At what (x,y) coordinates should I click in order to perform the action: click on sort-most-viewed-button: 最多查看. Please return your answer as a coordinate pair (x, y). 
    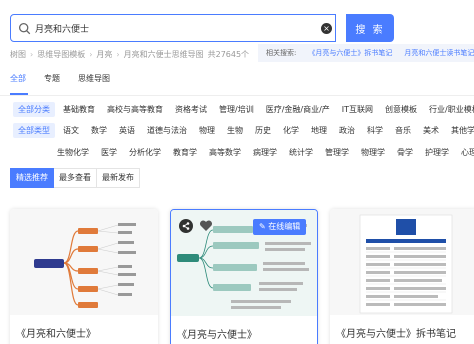
    Looking at the image, I should click on (75, 178).